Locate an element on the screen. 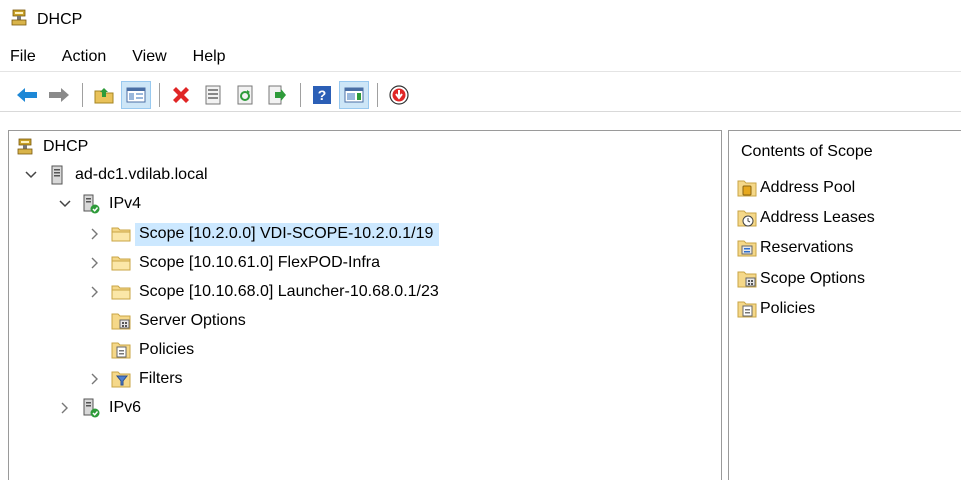 The width and height of the screenshot is (961, 480). server-icon is located at coordinates (57, 175).